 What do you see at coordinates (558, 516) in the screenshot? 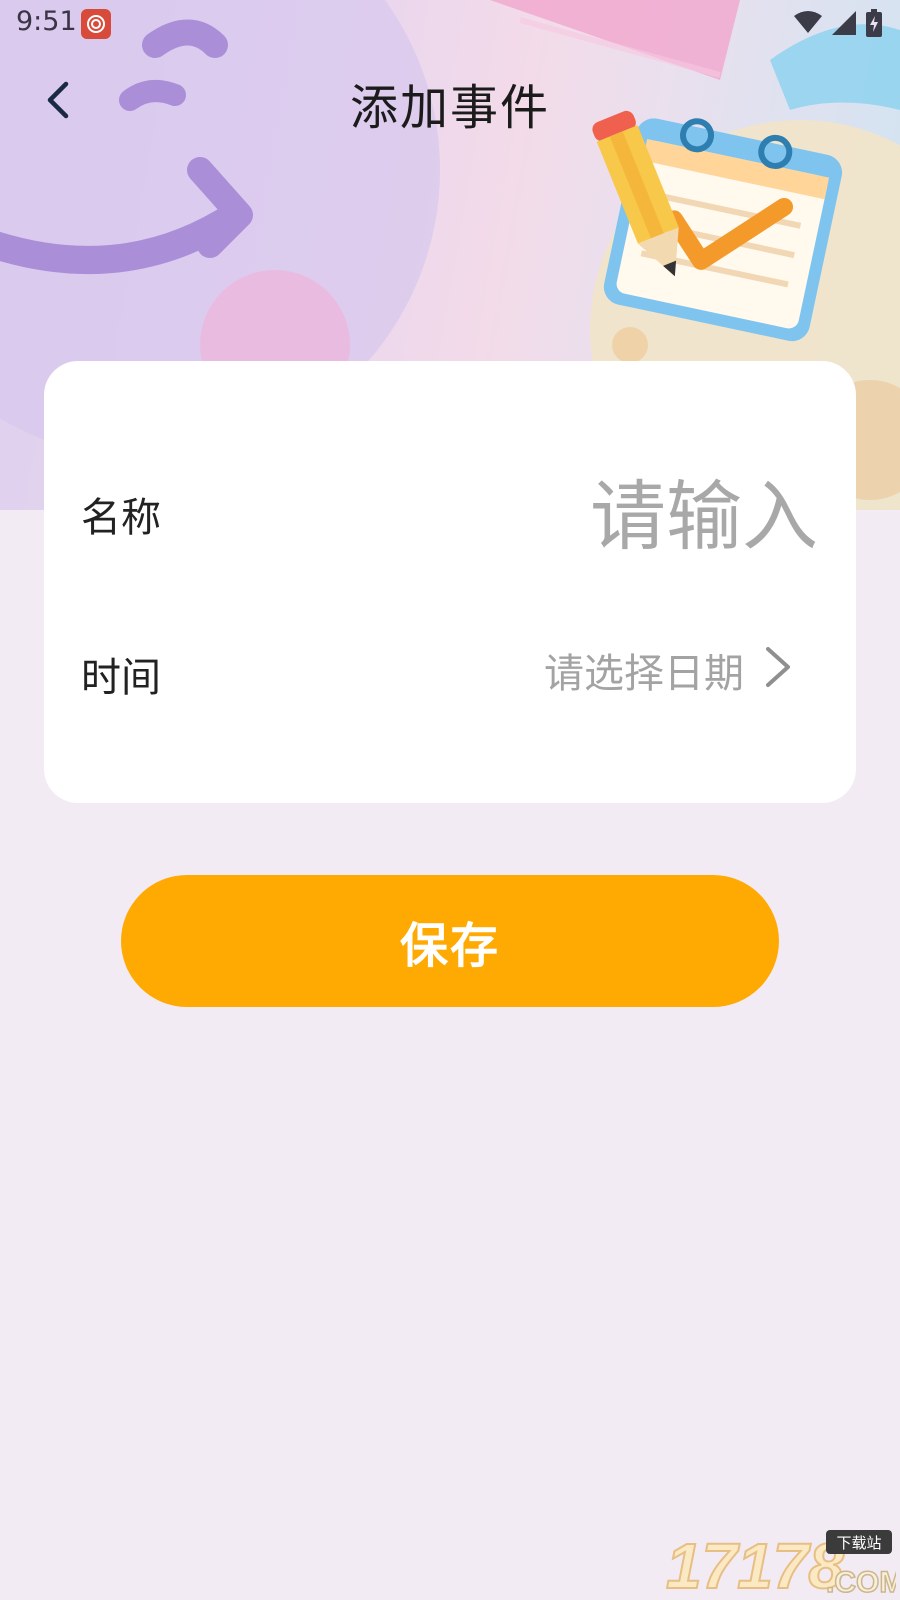
I see `name-input` at bounding box center [558, 516].